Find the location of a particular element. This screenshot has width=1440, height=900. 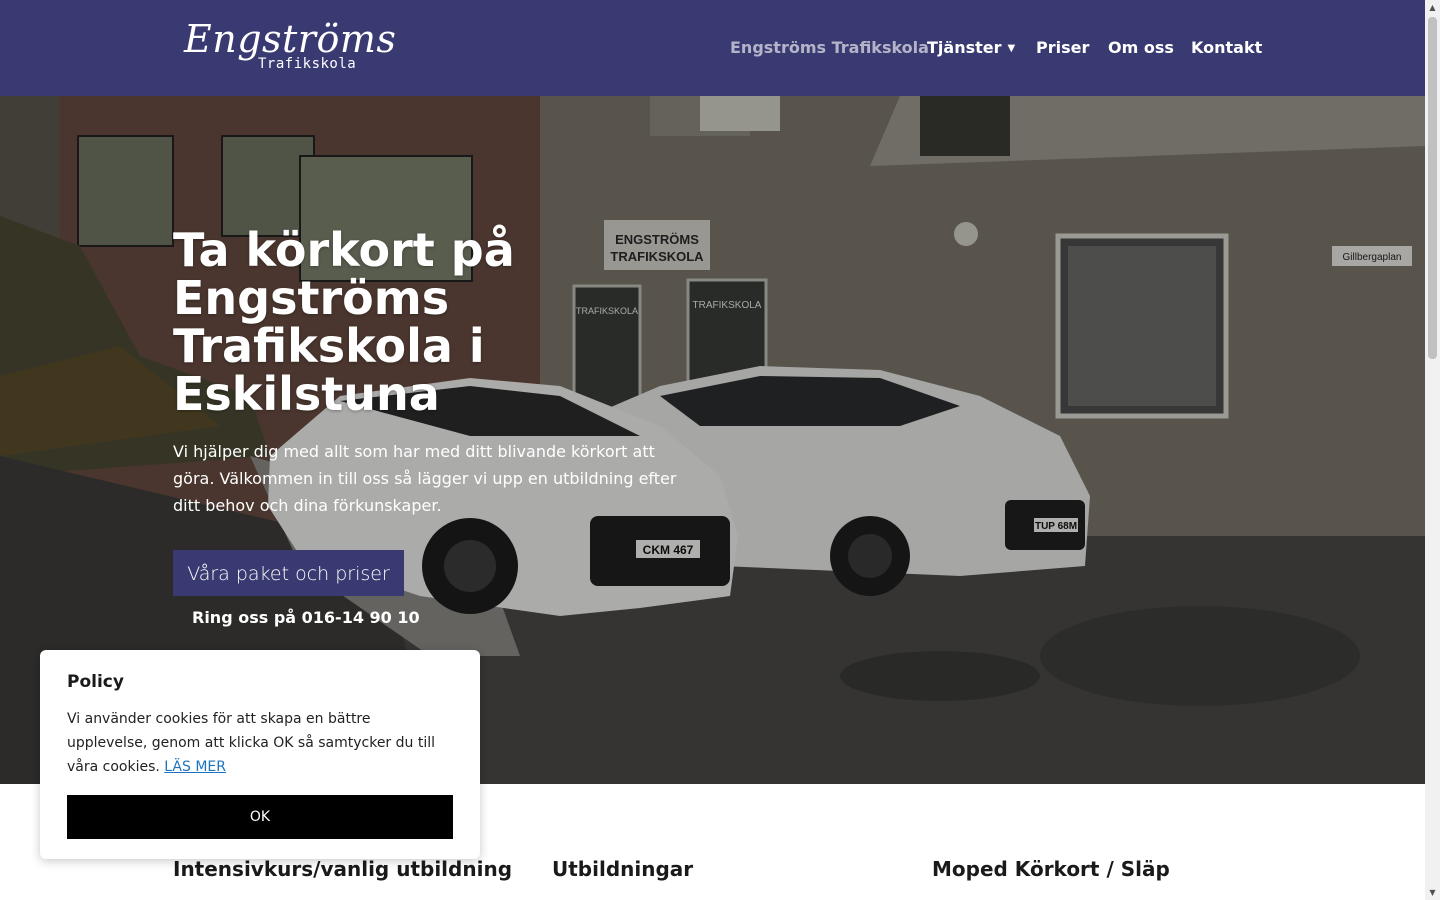

cookie-ok-button: OK is located at coordinates (260, 817).